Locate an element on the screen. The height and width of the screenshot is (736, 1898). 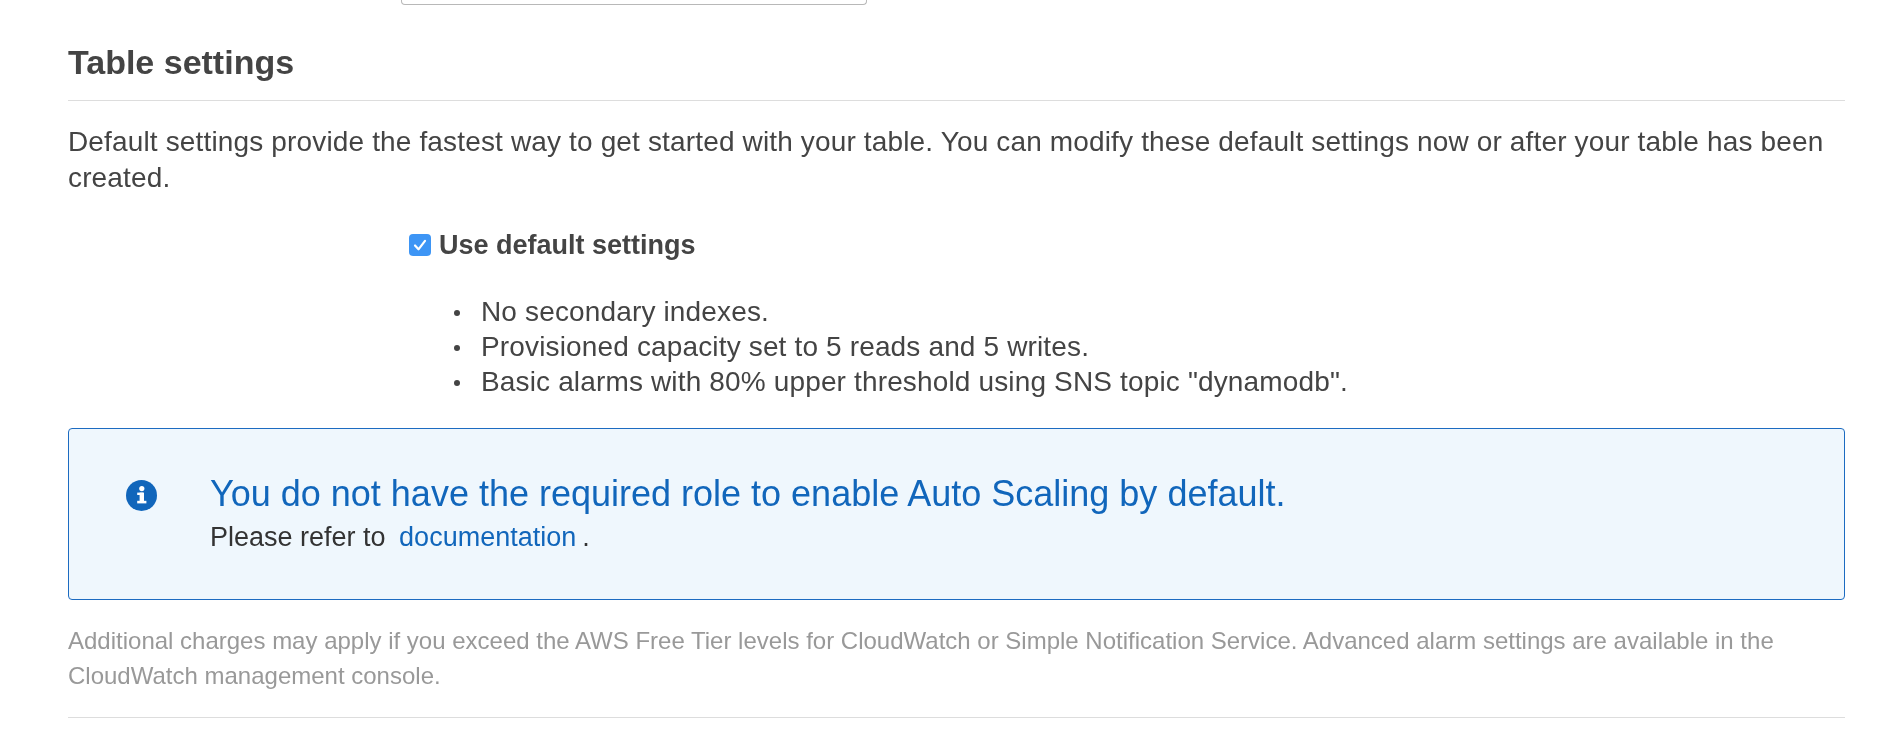
section-title: Table settings is located at coordinates (182, 62).